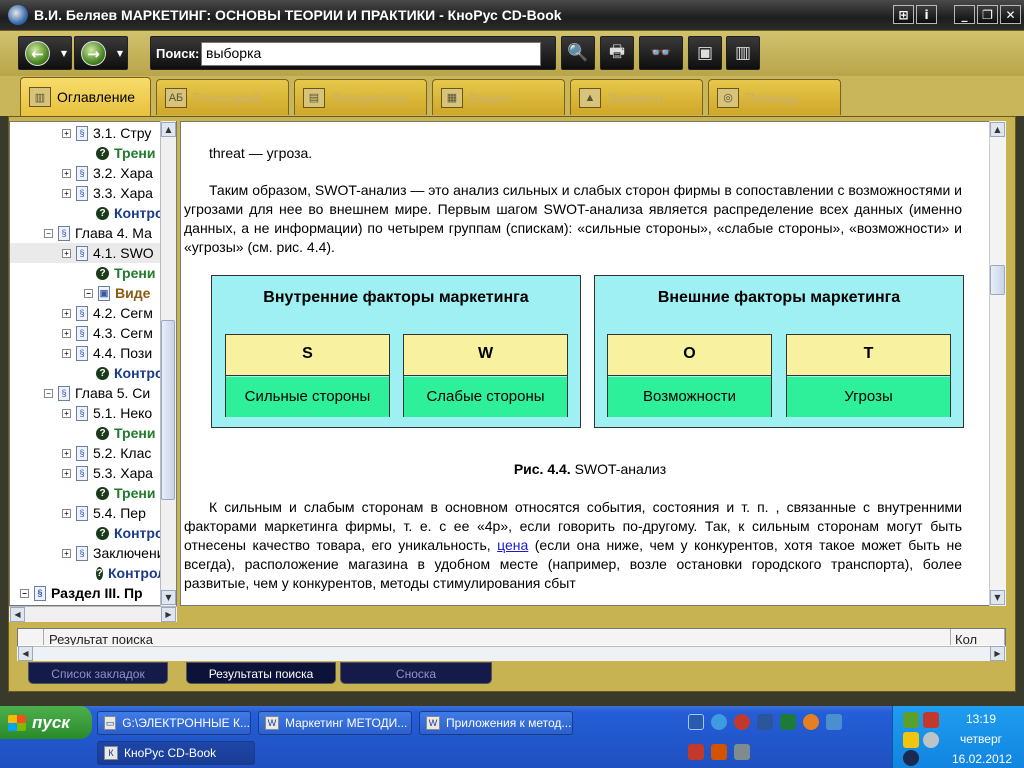 The image size is (1024, 768). Describe the element at coordinates (926, 14) in the screenshot. I see `info-button: i` at that location.